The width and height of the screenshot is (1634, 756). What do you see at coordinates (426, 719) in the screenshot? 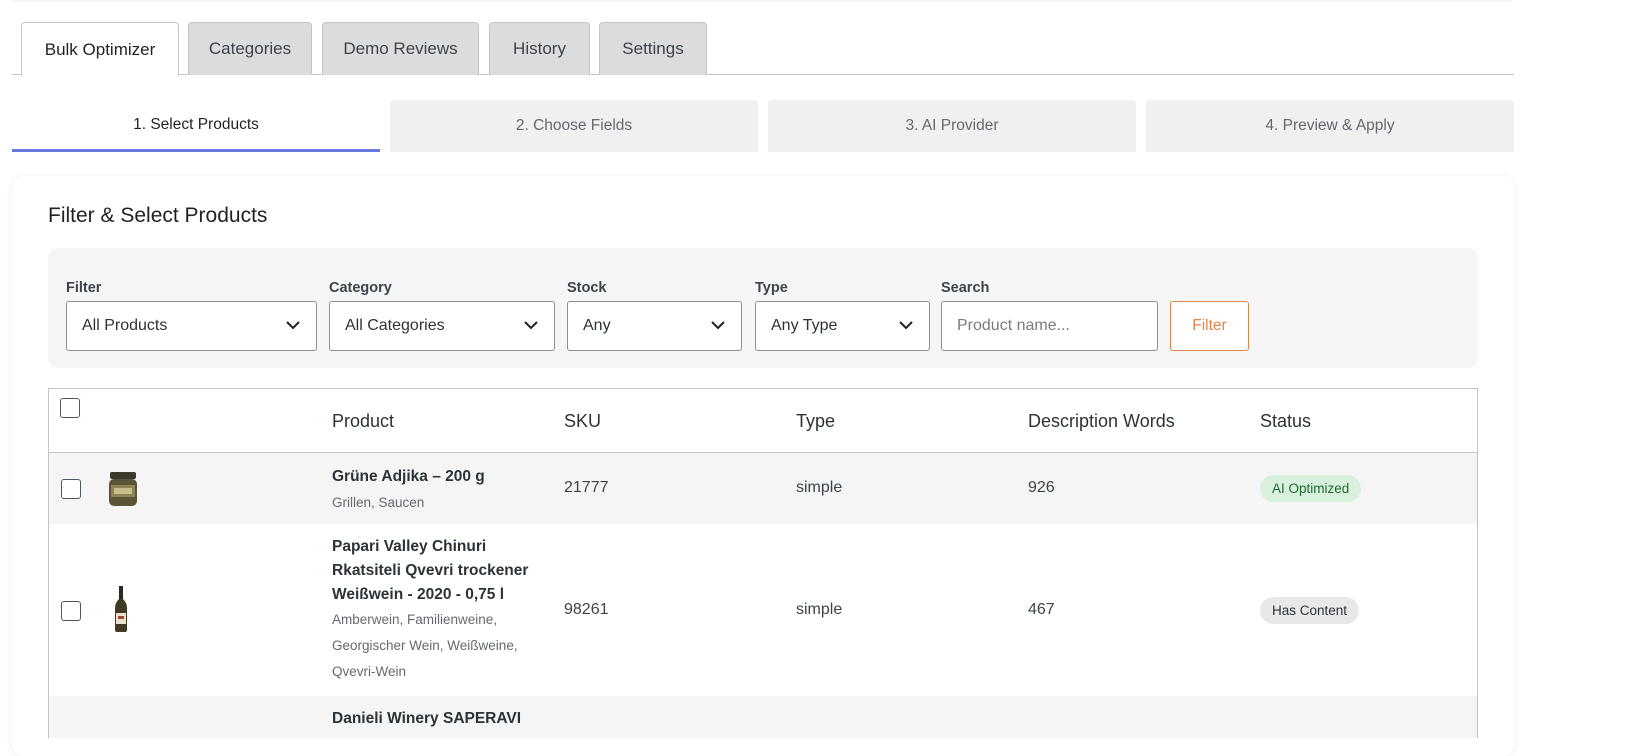
I see `product-name: Danieli Winery SAPERAVI` at bounding box center [426, 719].